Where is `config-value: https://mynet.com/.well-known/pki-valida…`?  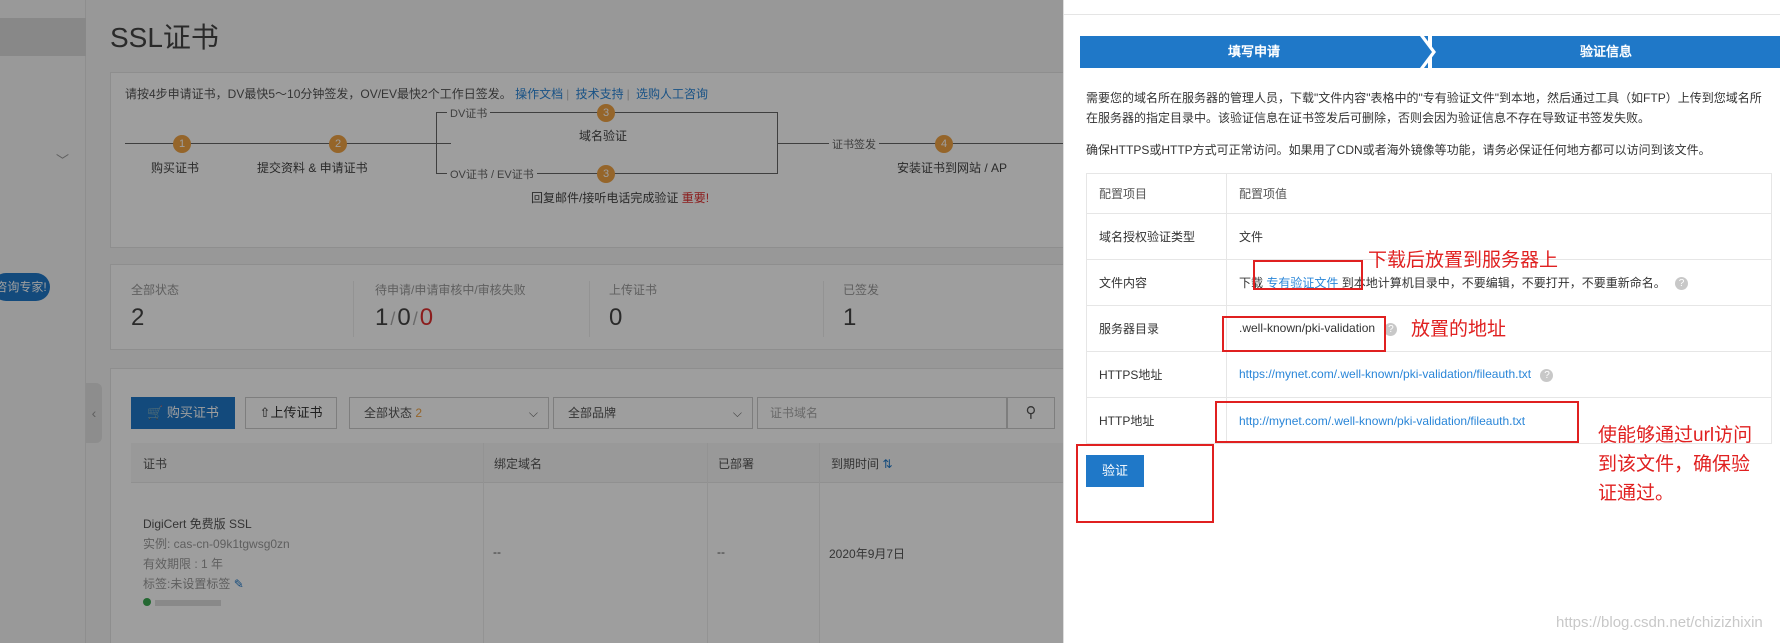
config-value: https://mynet.com/.well-known/pki-valida… is located at coordinates (1499, 374).